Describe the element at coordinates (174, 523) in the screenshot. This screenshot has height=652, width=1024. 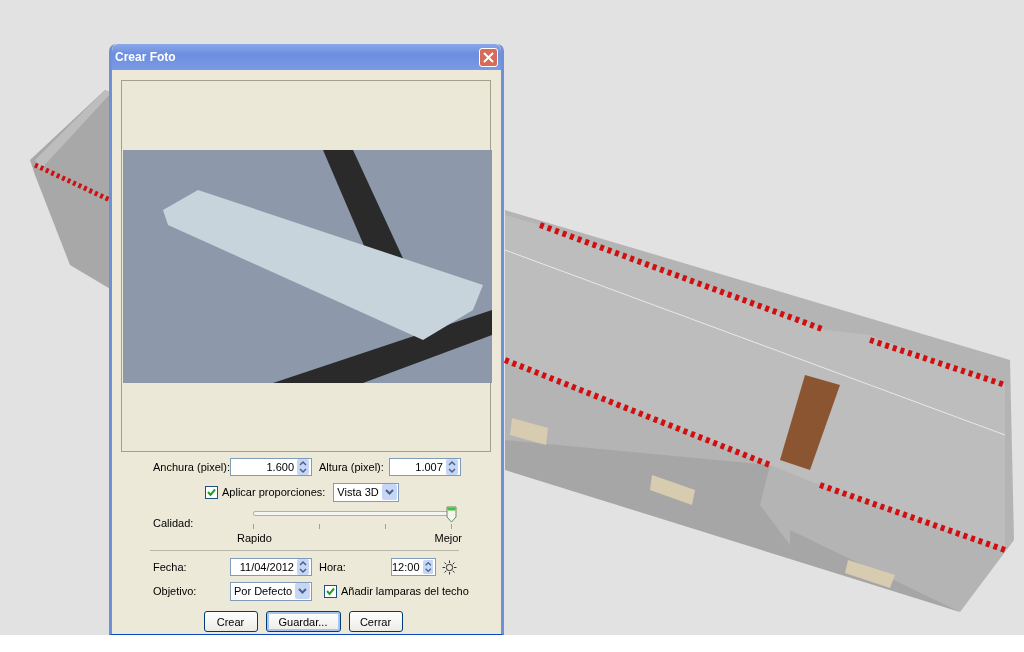
I see `field-label: Calidad:` at that location.